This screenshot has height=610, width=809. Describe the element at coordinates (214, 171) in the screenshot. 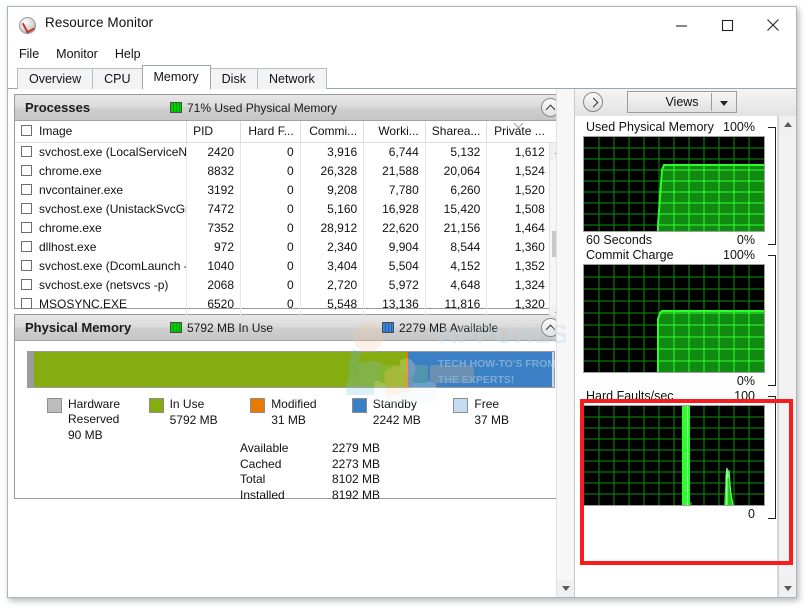

I see `cell-pid: 8832` at that location.